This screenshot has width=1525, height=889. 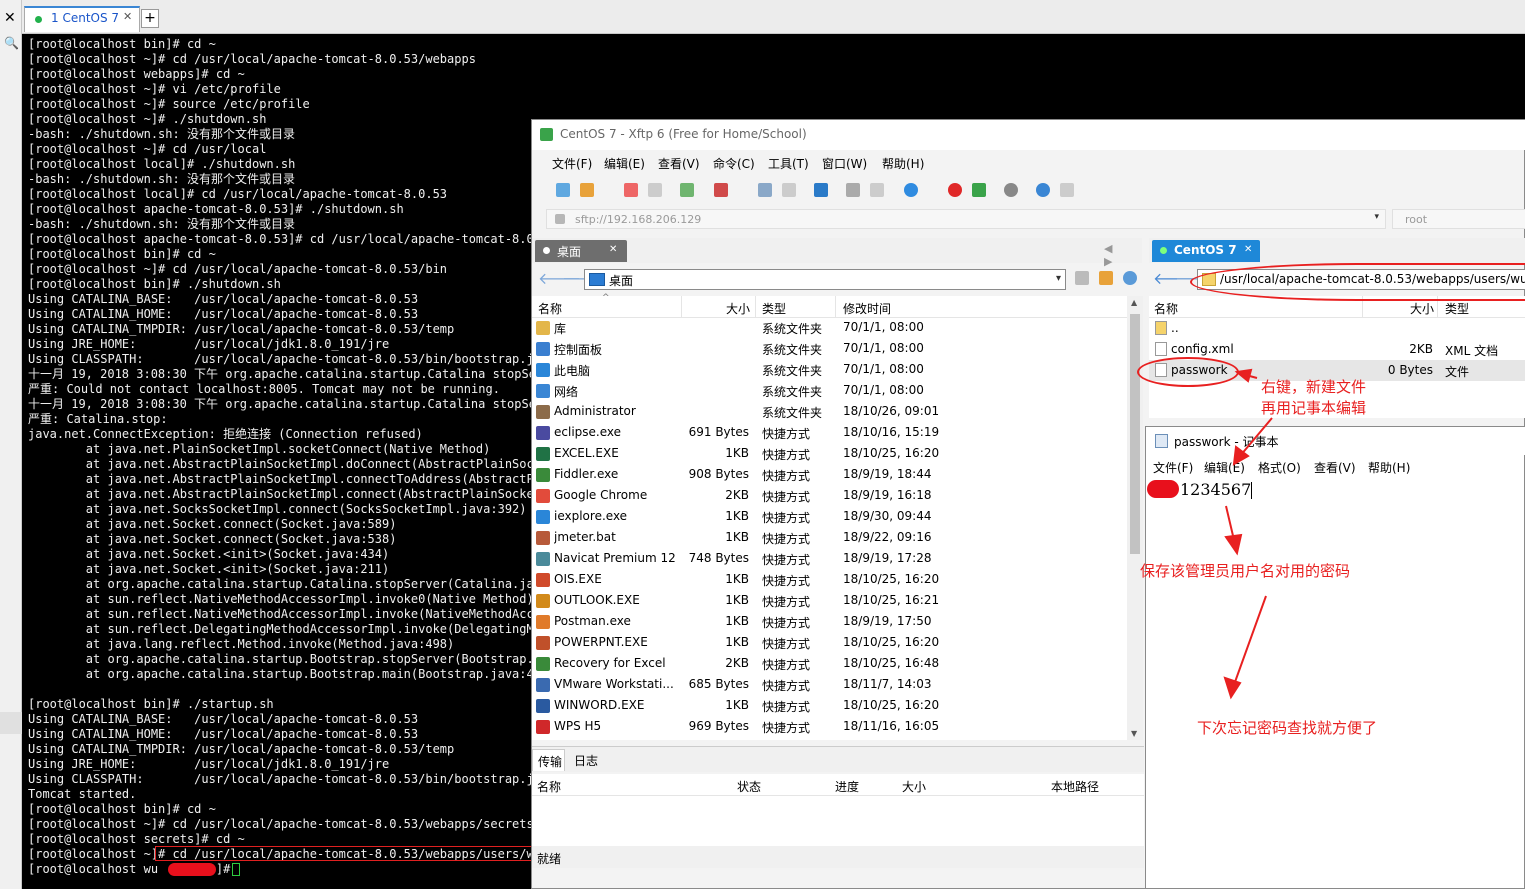 What do you see at coordinates (829, 643) in the screenshot?
I see `list-item: POWERPNT.EXE 1KB 快捷方式 18/10/25, 16:20` at bounding box center [829, 643].